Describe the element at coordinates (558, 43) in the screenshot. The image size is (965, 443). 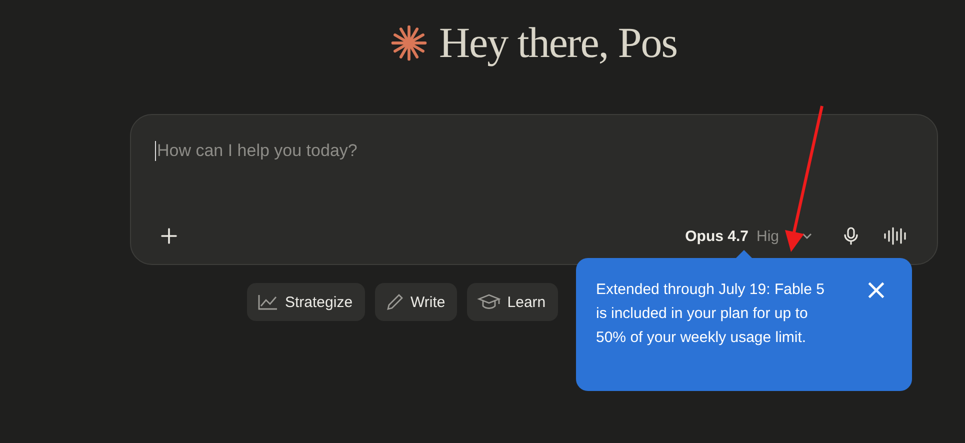
I see `greeting-heading: Hey there, Pos` at that location.